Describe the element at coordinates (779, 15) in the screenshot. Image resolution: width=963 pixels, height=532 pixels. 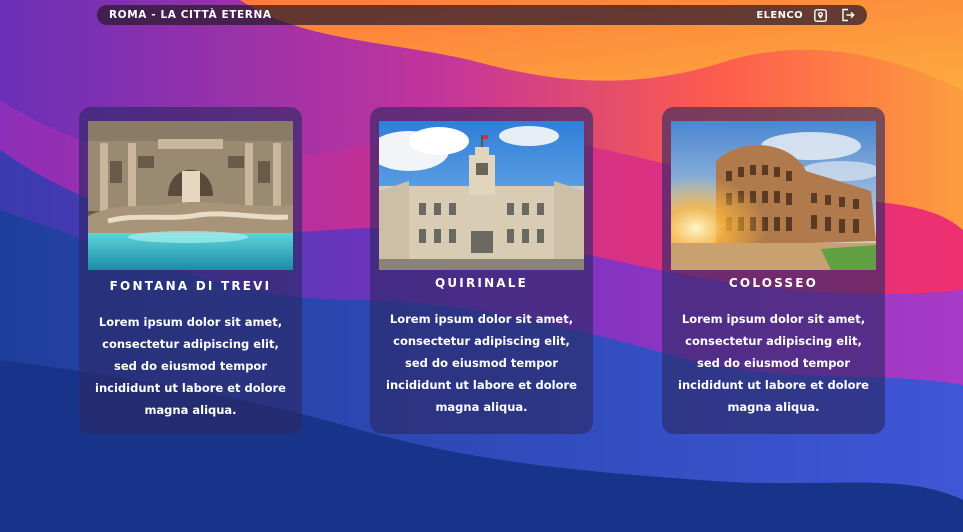
I see `list-link: ELENCO` at that location.